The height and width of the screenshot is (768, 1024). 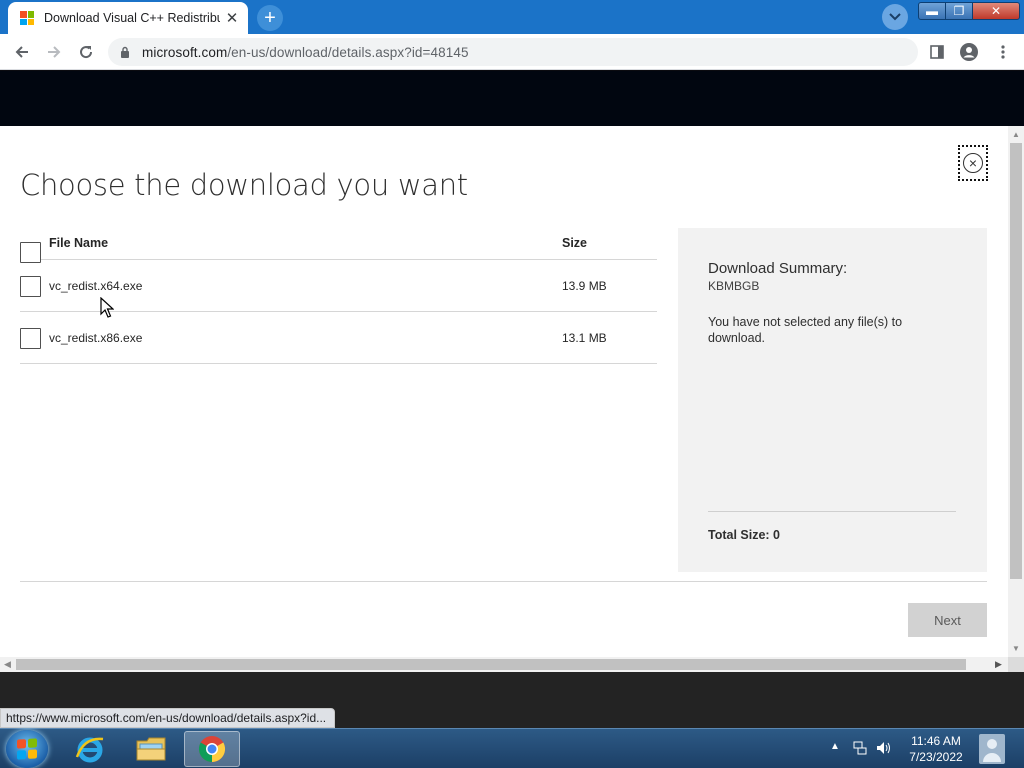 I want to click on clock-date: 7/23/2022, so click(x=936, y=757).